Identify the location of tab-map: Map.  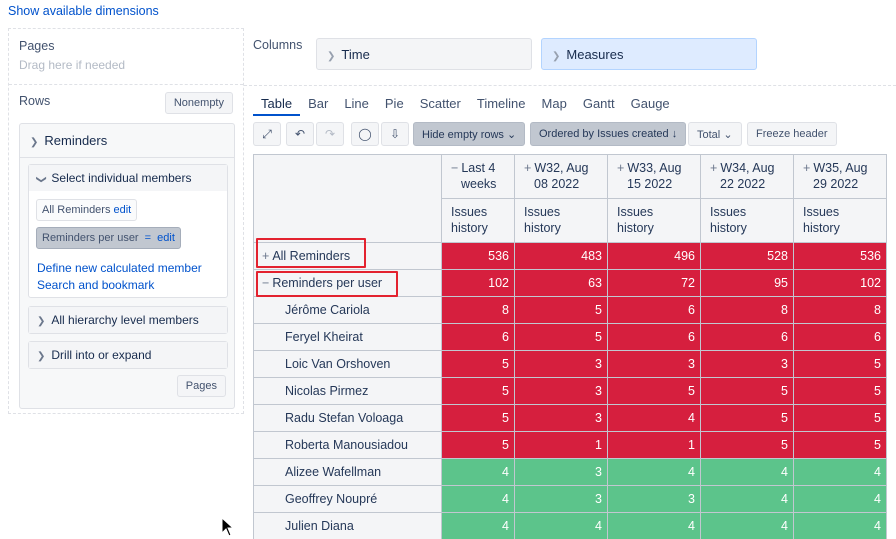
(554, 104).